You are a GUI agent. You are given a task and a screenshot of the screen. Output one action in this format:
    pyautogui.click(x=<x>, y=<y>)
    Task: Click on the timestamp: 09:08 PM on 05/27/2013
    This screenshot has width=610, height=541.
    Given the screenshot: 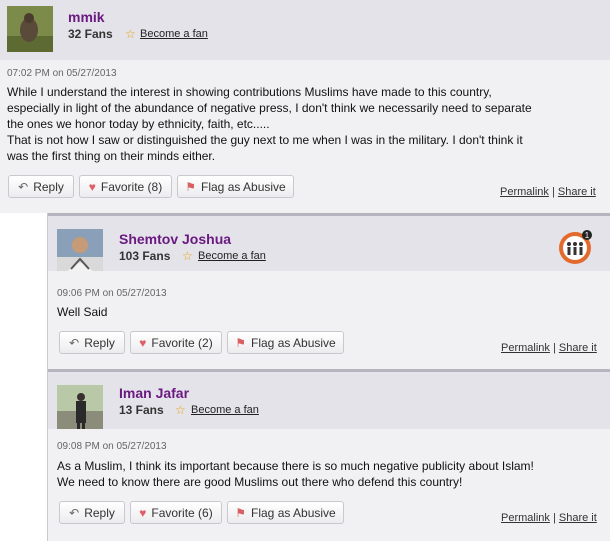 What is the action you would take?
    pyautogui.click(x=112, y=446)
    